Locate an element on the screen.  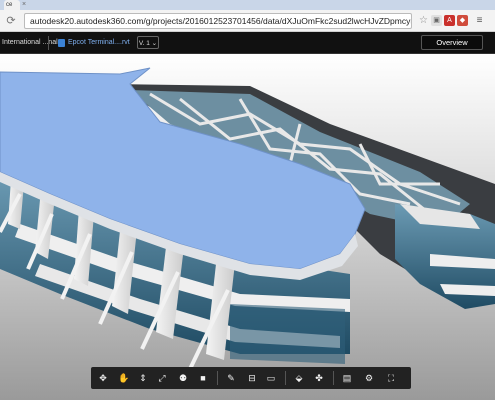
section-icon: ⊟ is located at coordinates (252, 378).